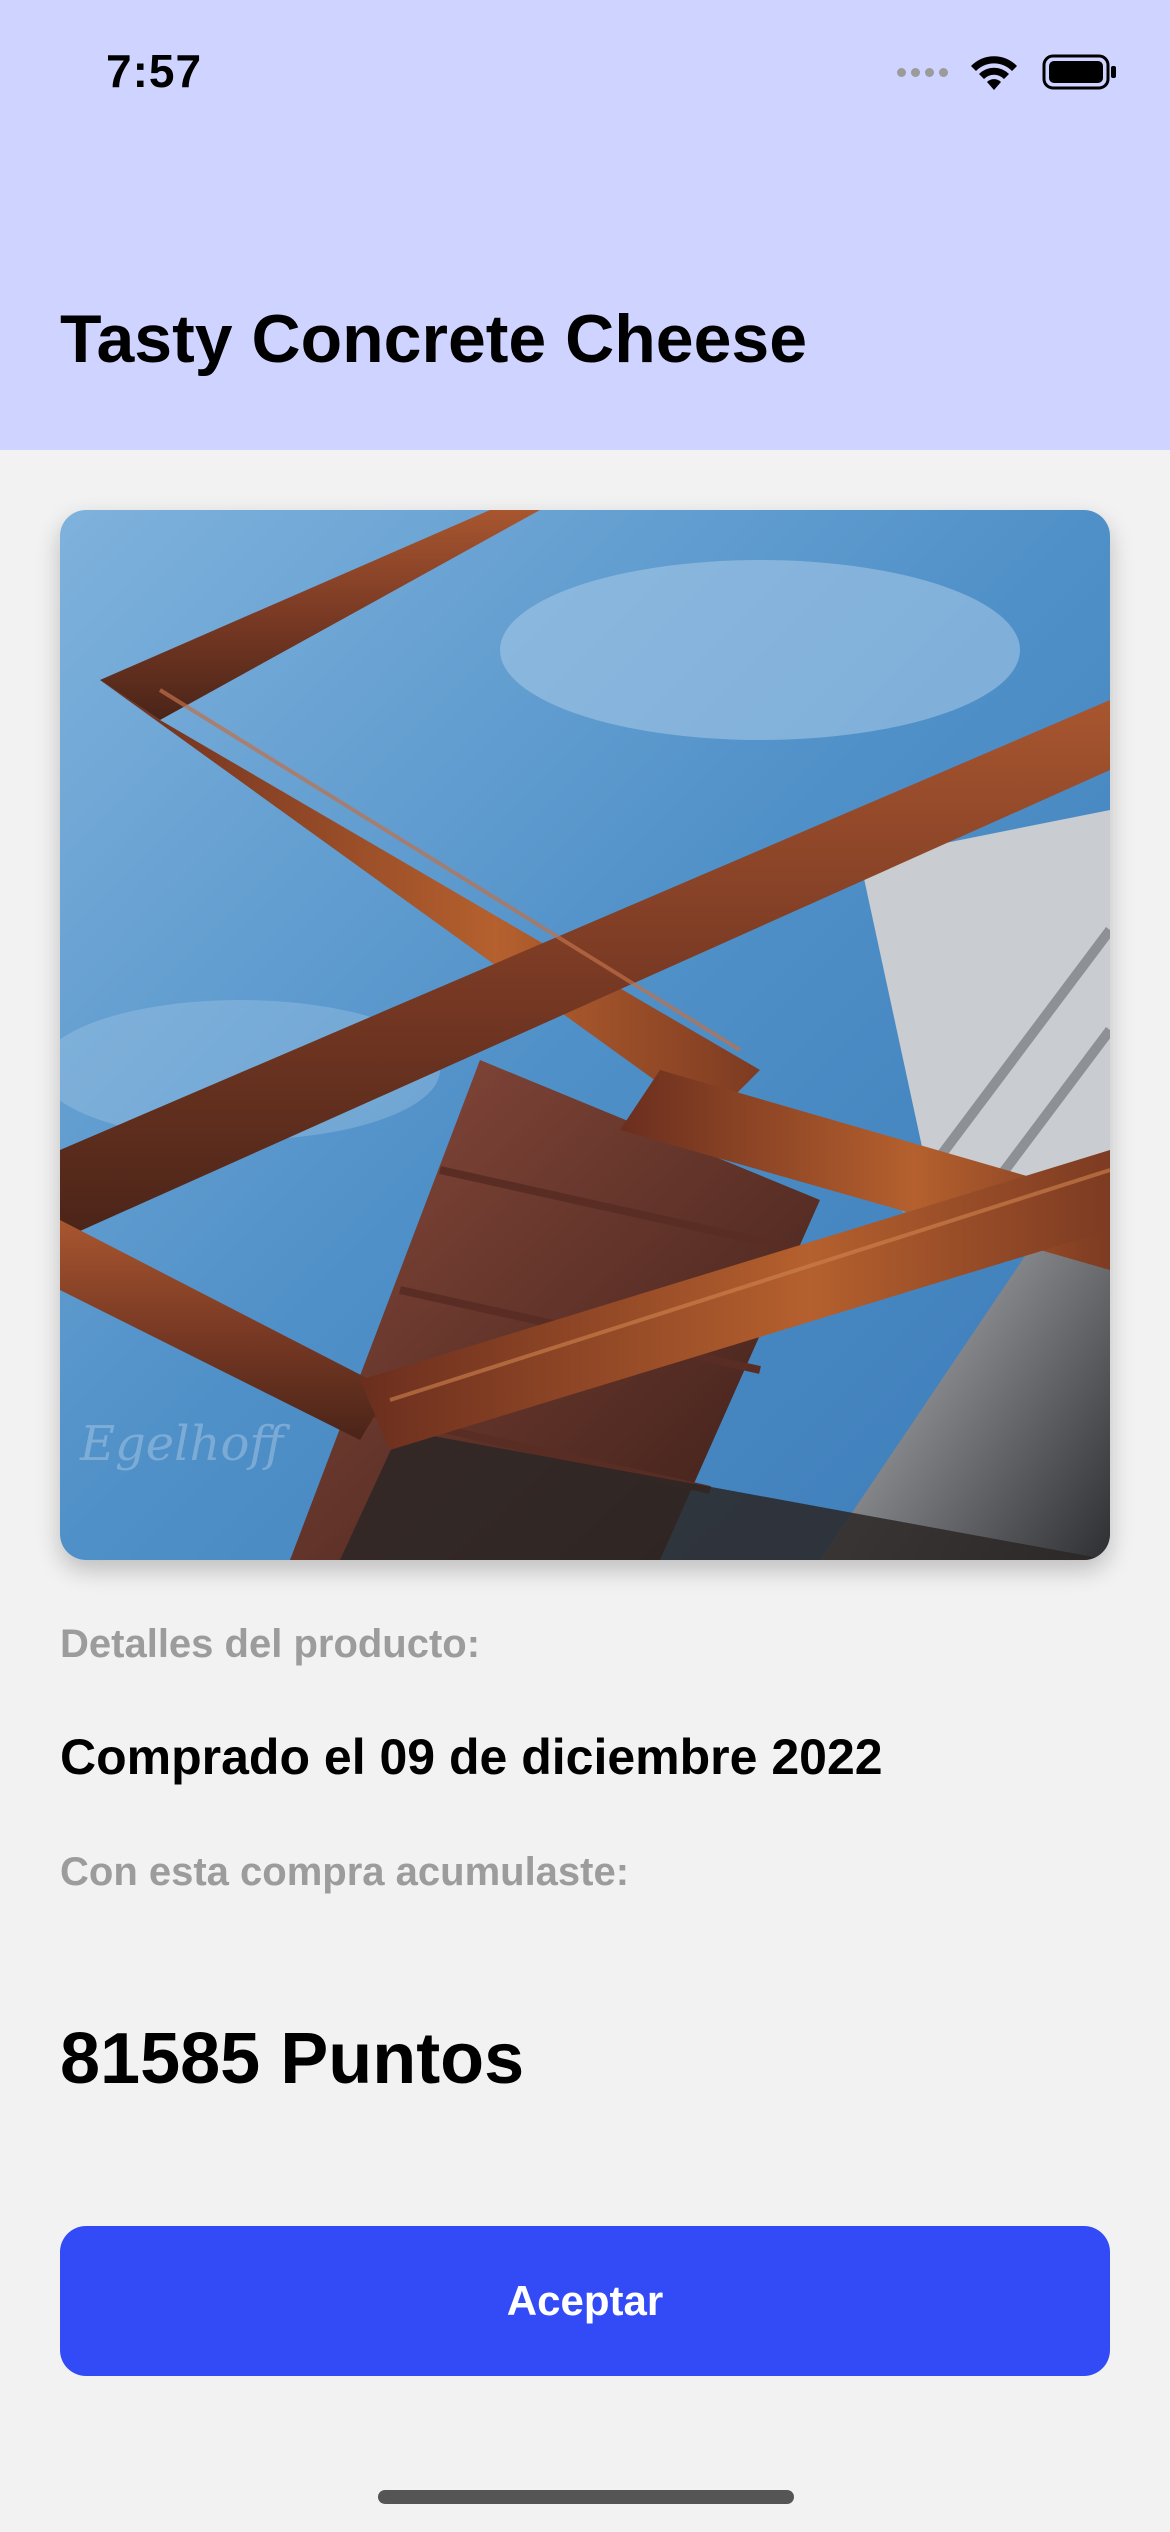 The width and height of the screenshot is (1170, 2532). What do you see at coordinates (292, 2059) in the screenshot?
I see `points-value: 81585 Puntos` at bounding box center [292, 2059].